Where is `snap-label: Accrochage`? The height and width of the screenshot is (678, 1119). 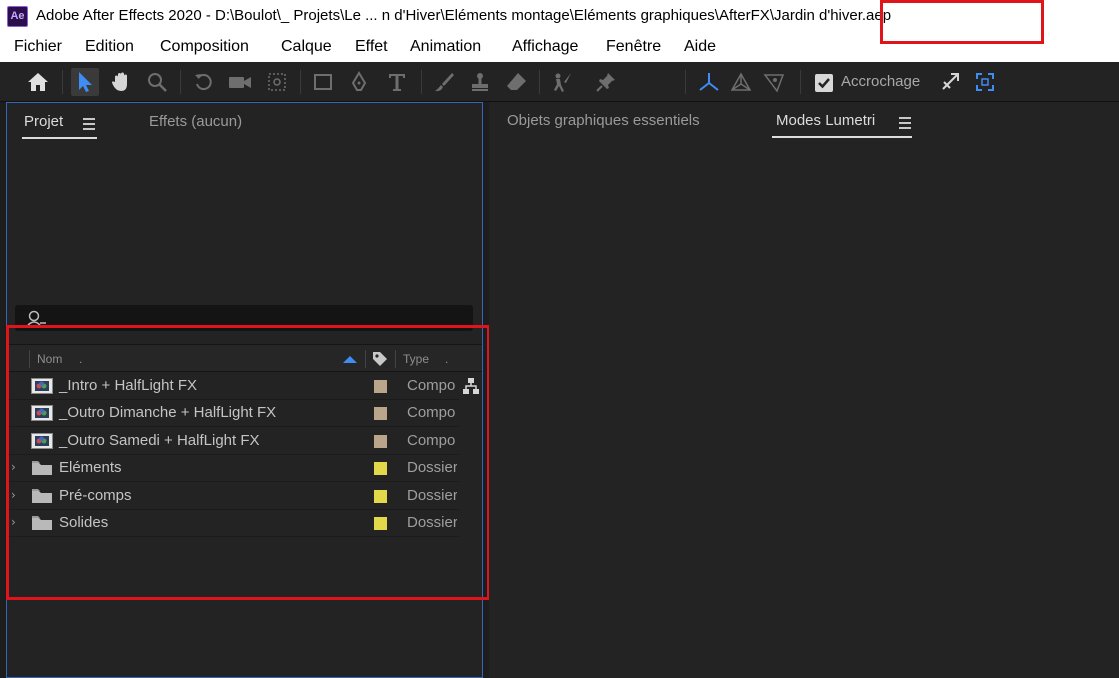
snap-label: Accrochage is located at coordinates (881, 81).